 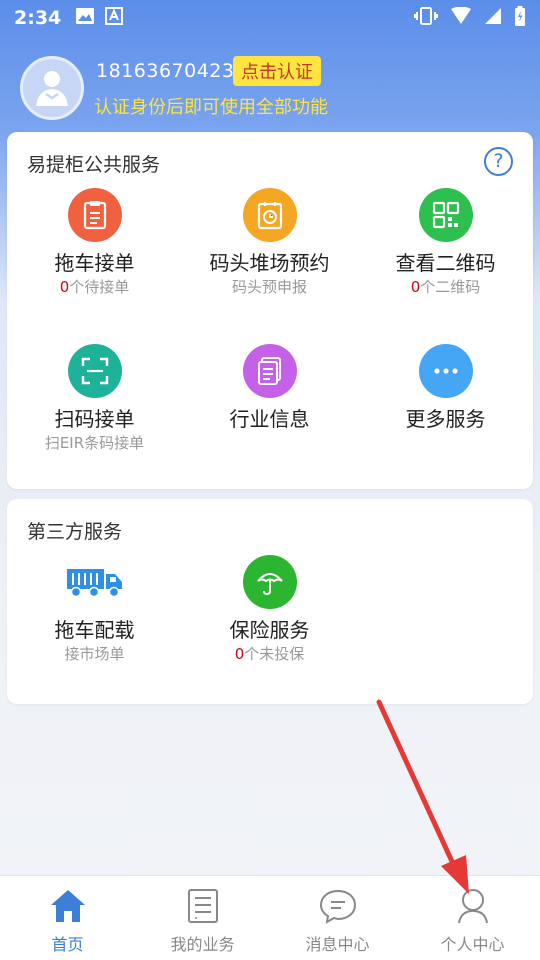 I want to click on bottom-nav: 首页 我的业务 消息中心 个人中心, so click(x=270, y=917).